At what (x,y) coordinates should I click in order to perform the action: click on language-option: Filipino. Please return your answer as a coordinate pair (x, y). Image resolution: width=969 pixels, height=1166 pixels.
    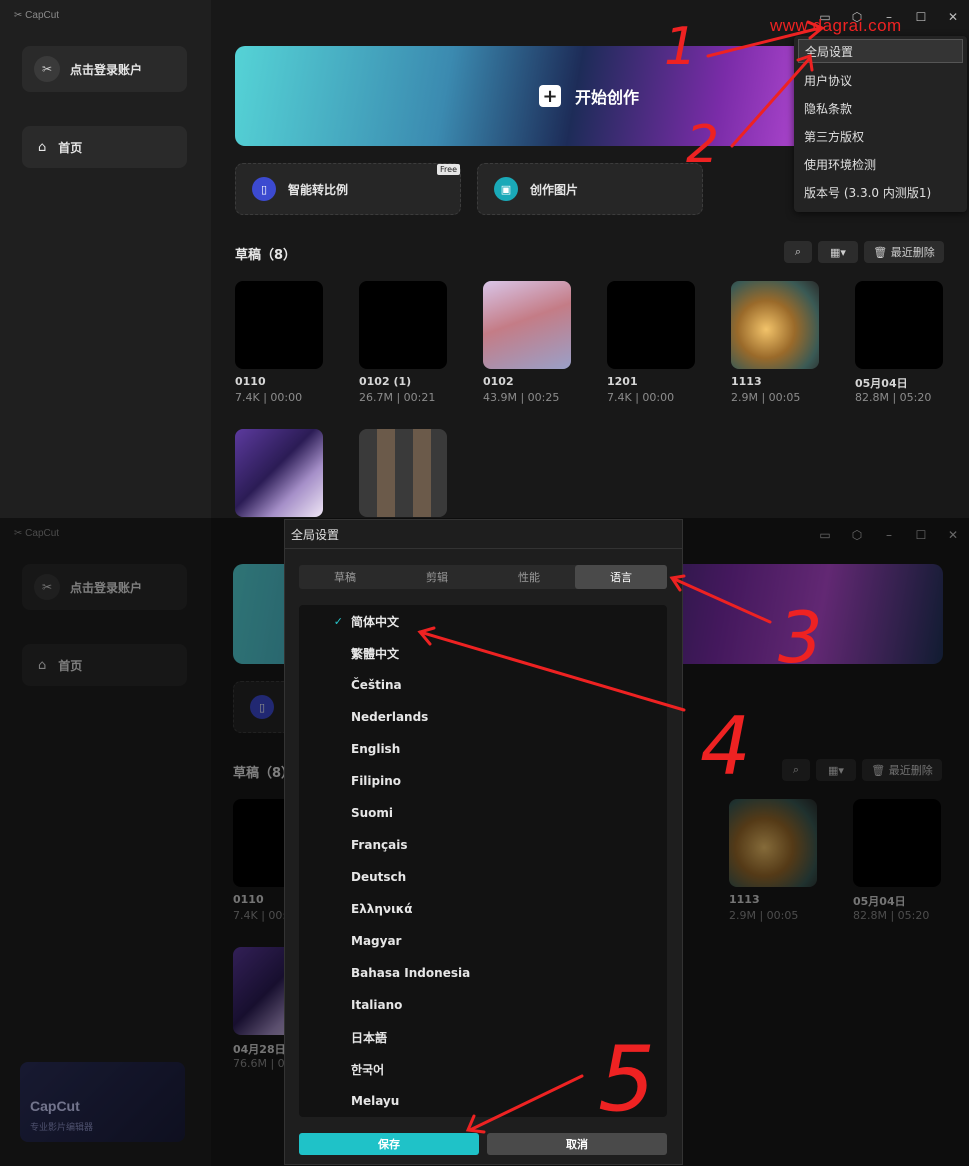
    Looking at the image, I should click on (483, 781).